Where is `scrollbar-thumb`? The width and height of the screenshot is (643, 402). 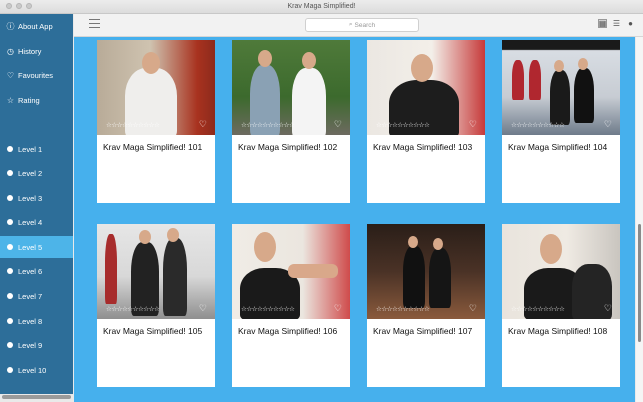
scrollbar-thumb is located at coordinates (639, 283).